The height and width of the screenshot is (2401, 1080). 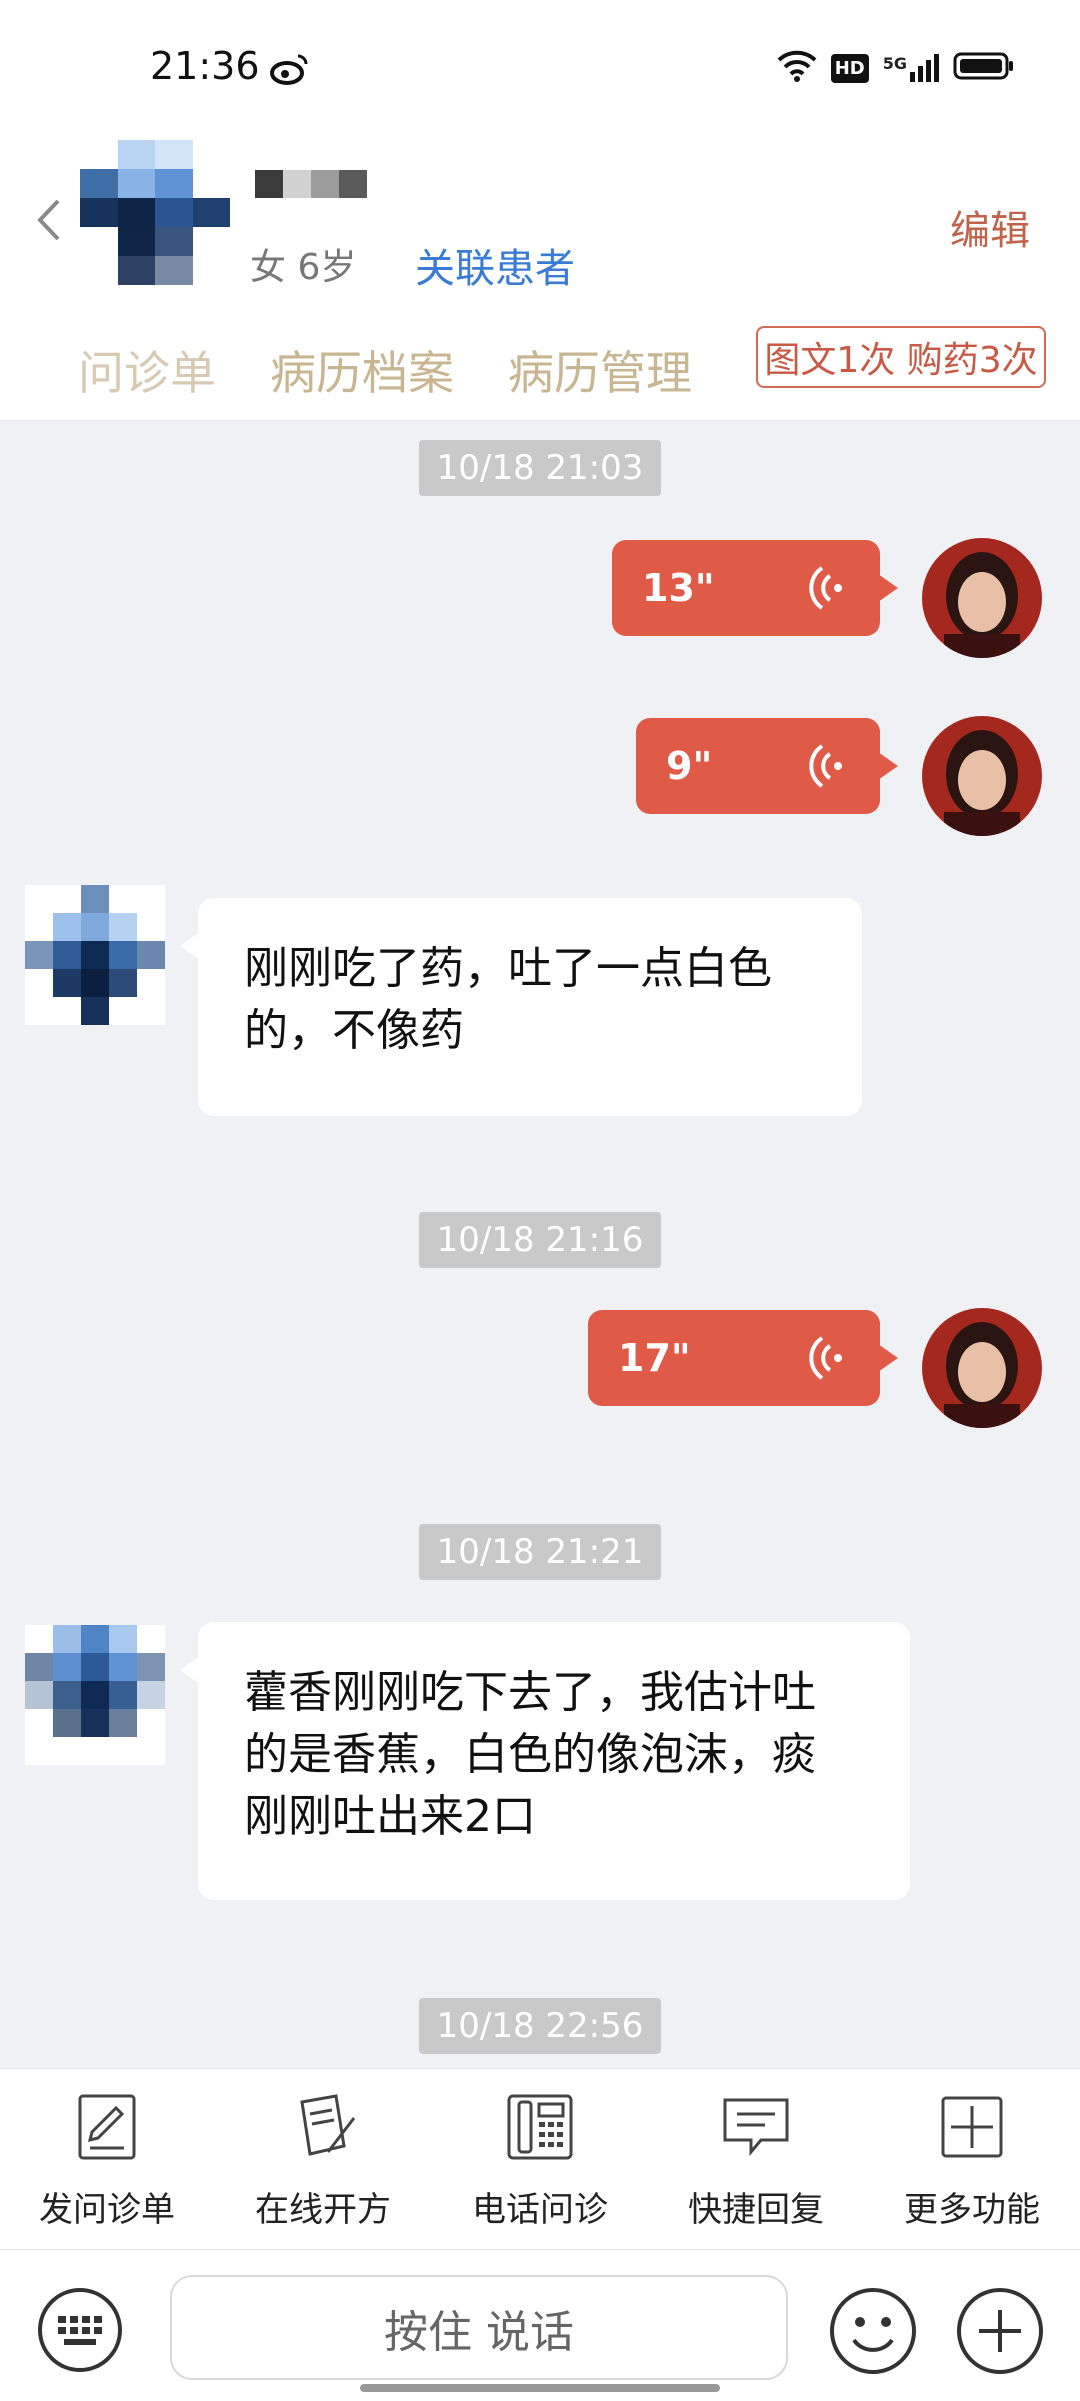 I want to click on voice-message: 13", so click(x=755, y=588).